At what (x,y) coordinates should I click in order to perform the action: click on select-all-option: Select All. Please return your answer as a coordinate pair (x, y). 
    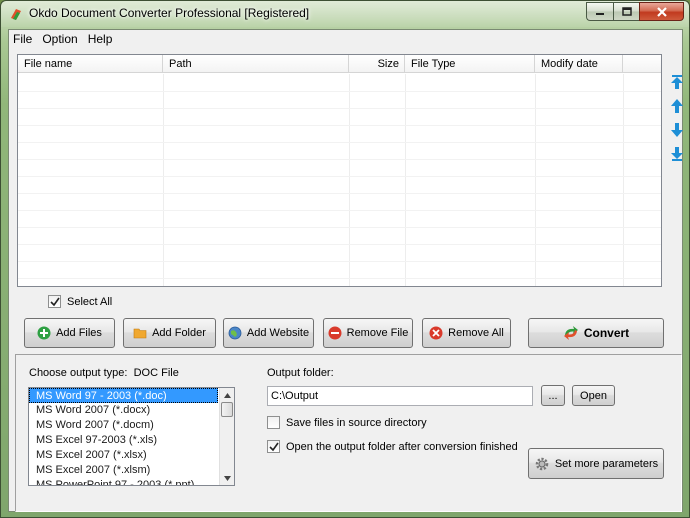
    Looking at the image, I should click on (80, 301).